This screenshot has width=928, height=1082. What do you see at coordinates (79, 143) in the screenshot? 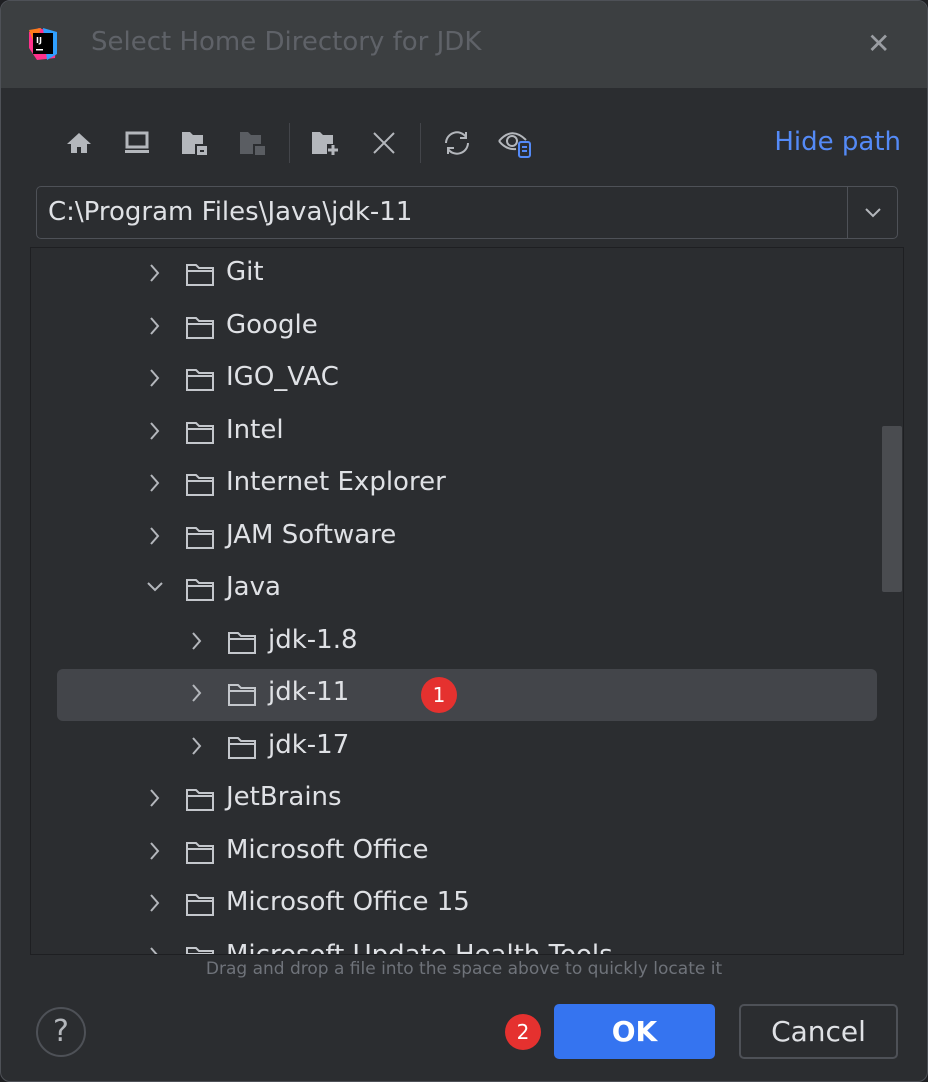
I see `home-icon` at bounding box center [79, 143].